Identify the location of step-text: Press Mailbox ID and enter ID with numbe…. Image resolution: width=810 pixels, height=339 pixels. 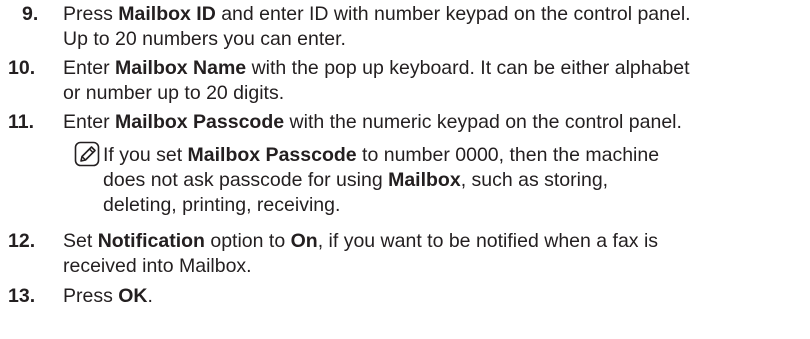
(435, 27).